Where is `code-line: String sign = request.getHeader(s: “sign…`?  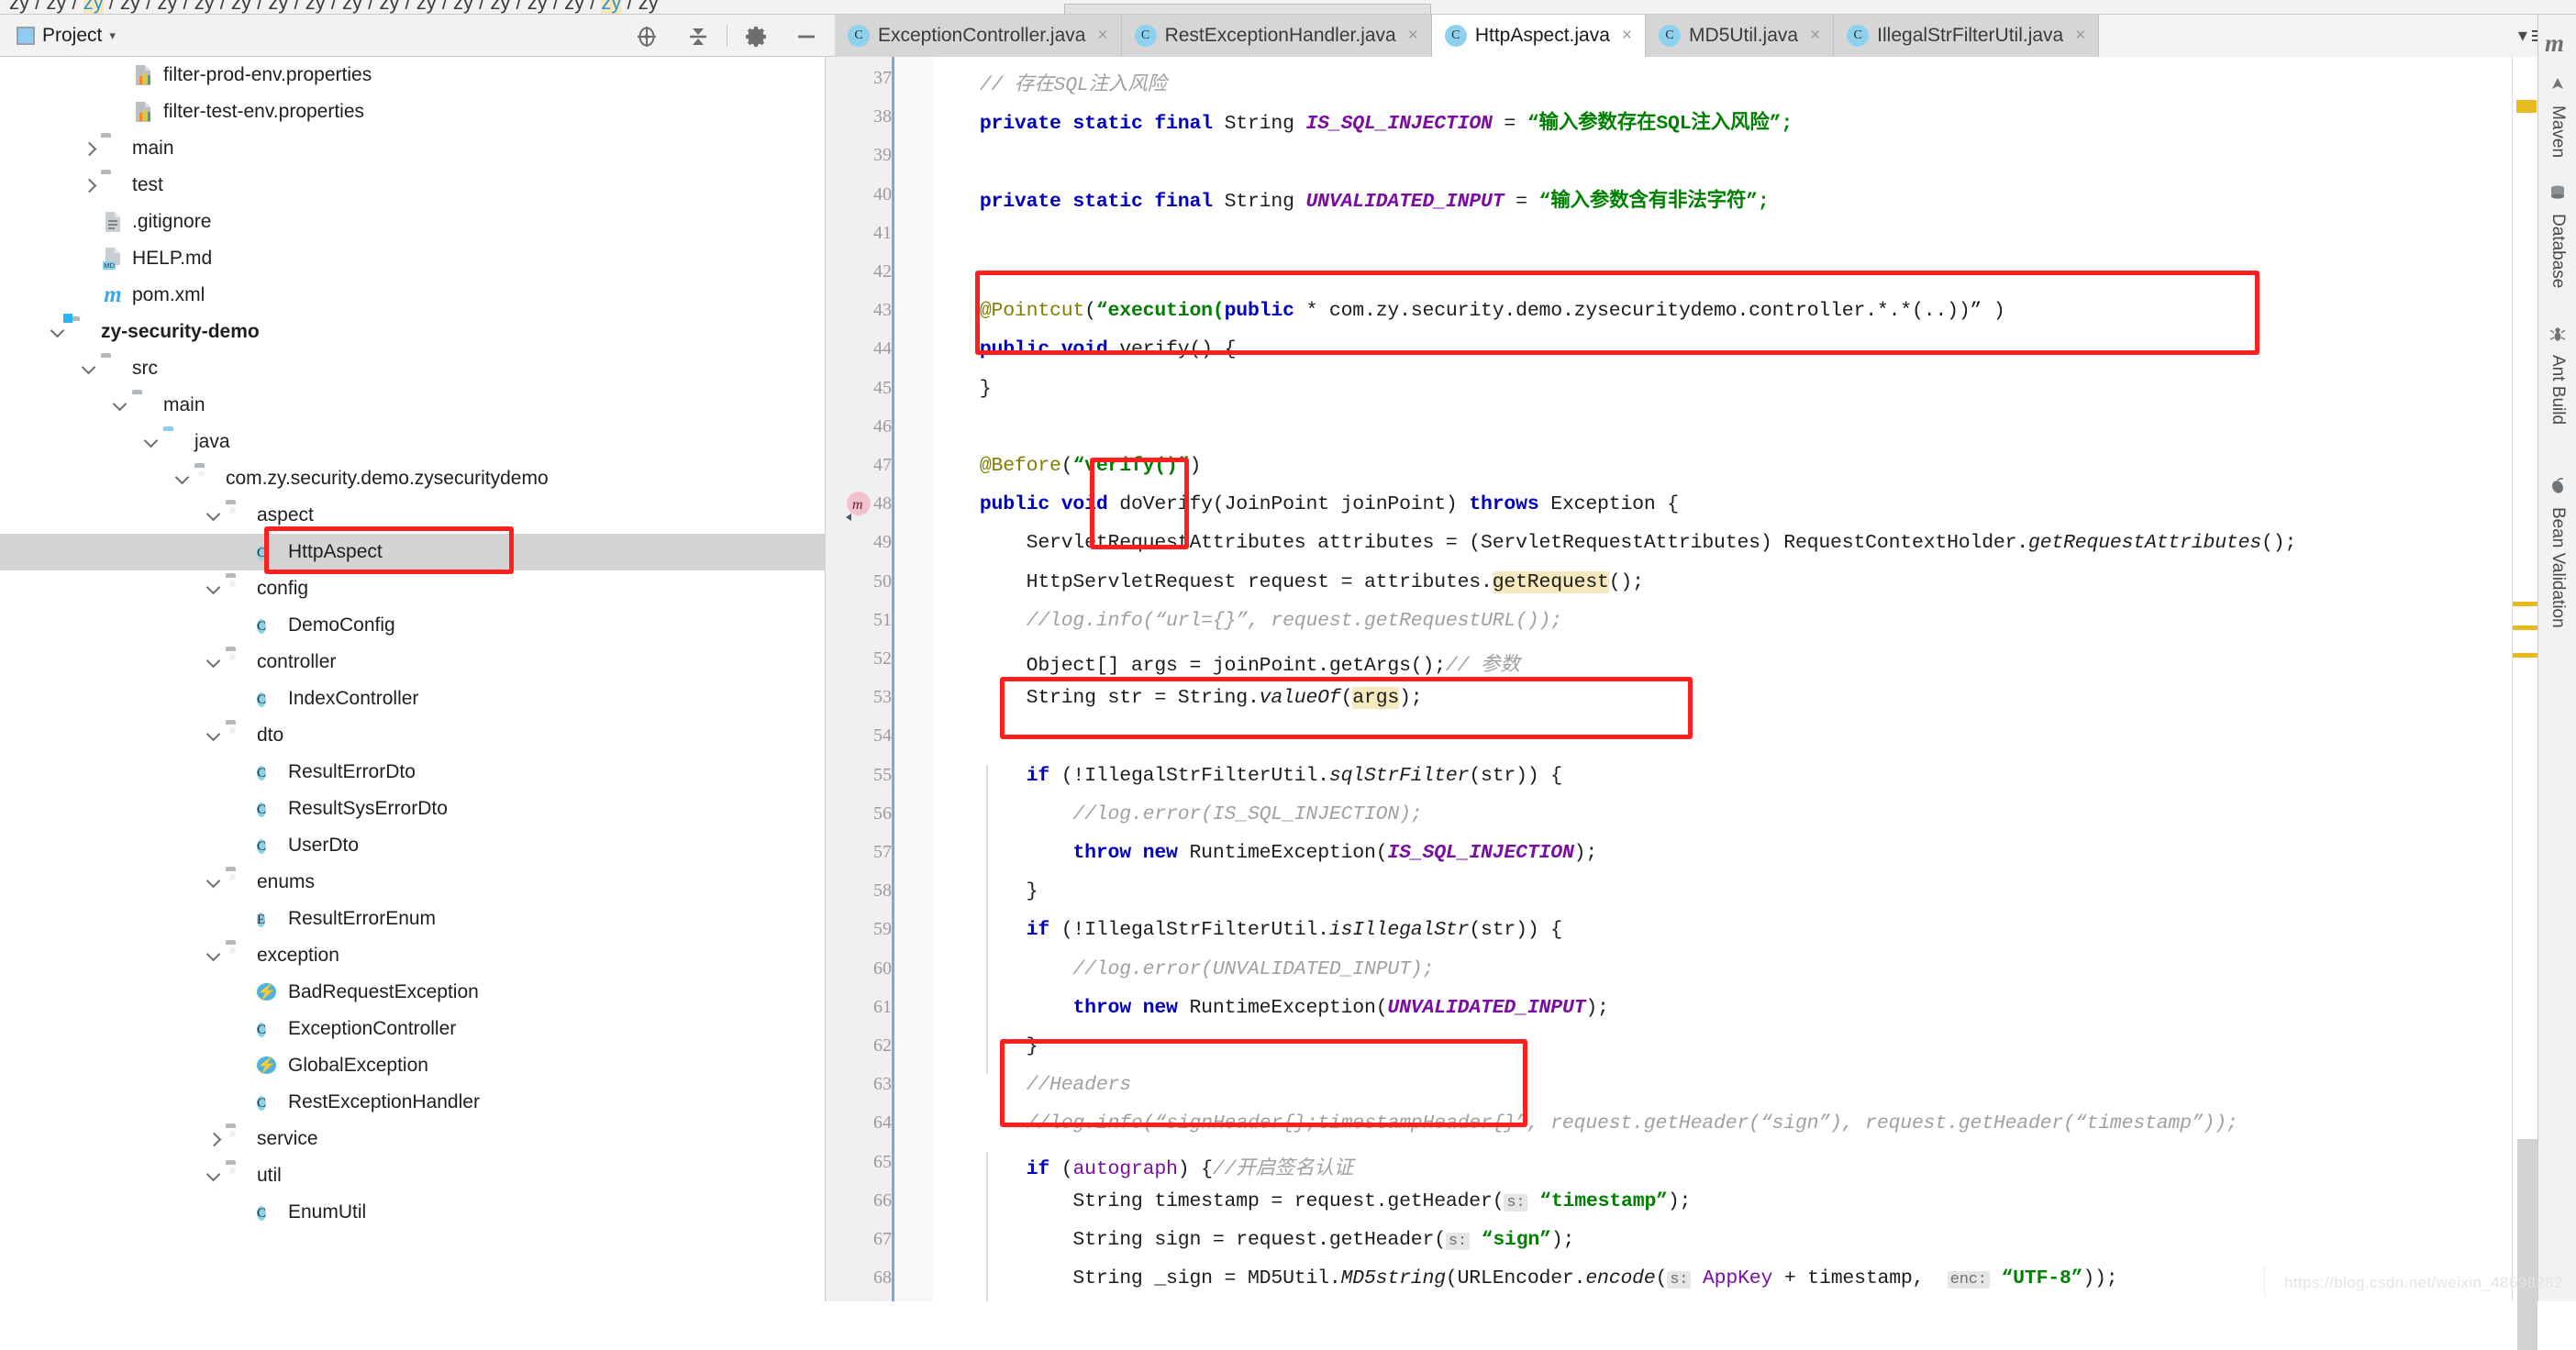 code-line: String sign = request.getHeader(s: “sign… is located at coordinates (1253, 1240).